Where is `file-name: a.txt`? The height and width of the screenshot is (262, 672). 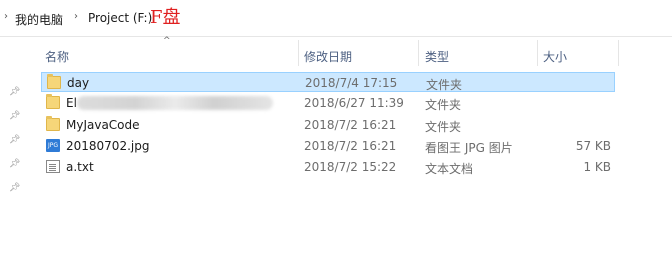
file-name: a.txt is located at coordinates (80, 167).